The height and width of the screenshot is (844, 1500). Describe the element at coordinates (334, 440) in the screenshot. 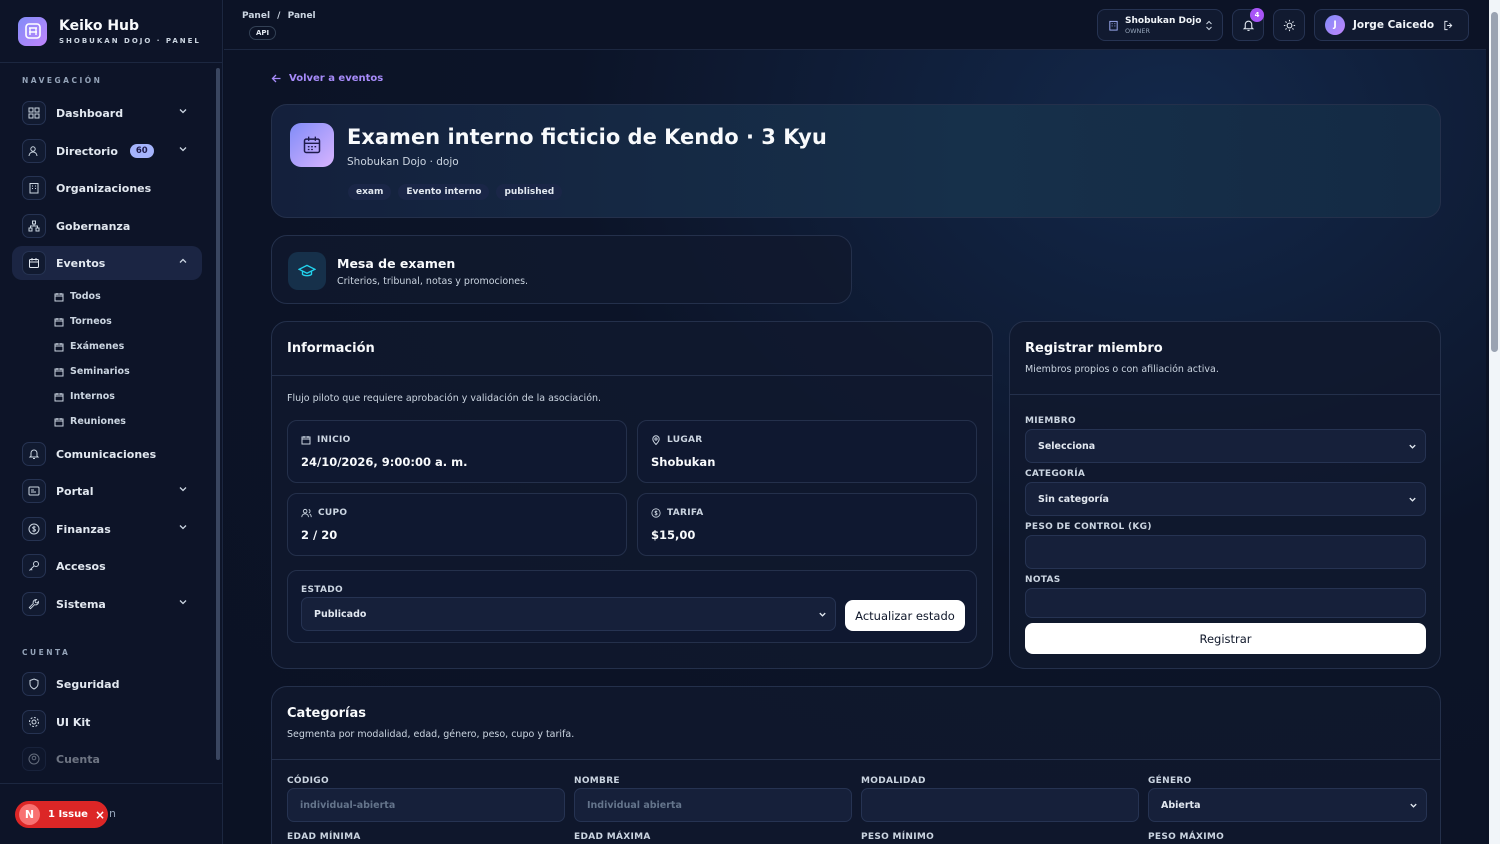

I see `inicio-label: INICIO` at that location.